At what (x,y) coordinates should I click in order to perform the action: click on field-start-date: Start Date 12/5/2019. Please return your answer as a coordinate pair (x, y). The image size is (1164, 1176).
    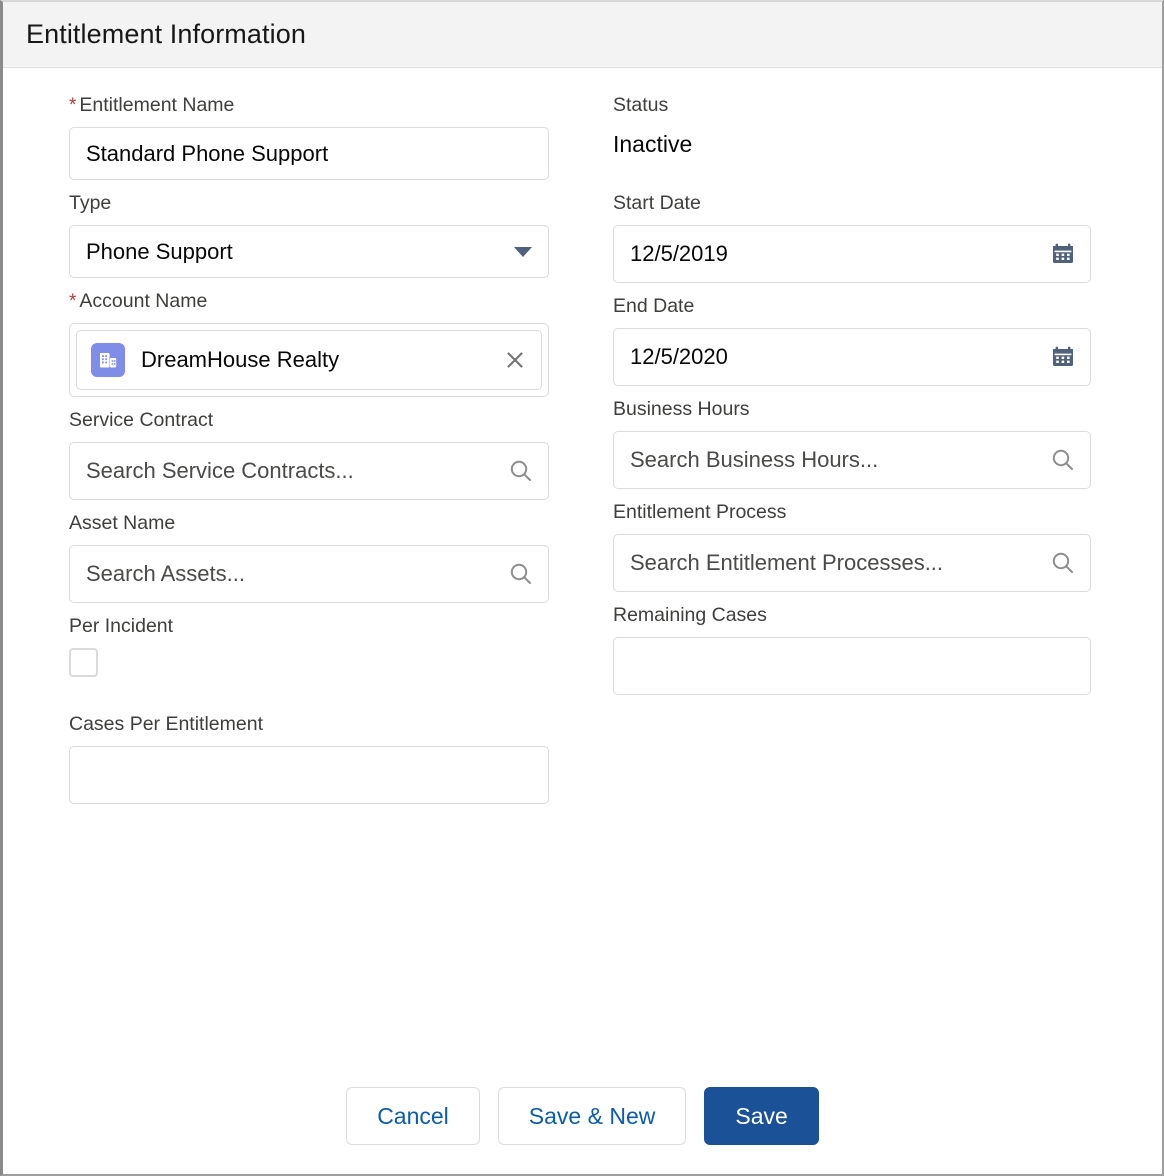
    Looking at the image, I should click on (857, 236).